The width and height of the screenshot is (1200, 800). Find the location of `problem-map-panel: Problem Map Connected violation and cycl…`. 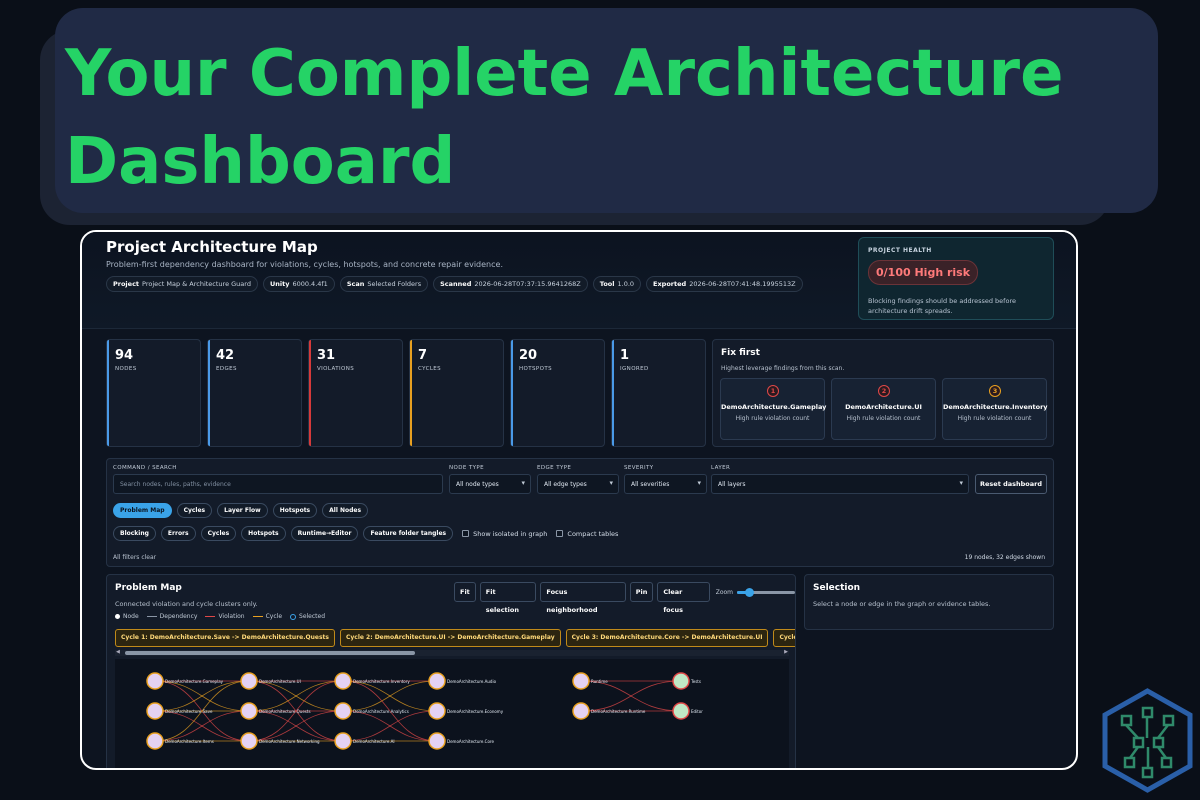

problem-map-panel: Problem Map Connected violation and cycl… is located at coordinates (451, 671).